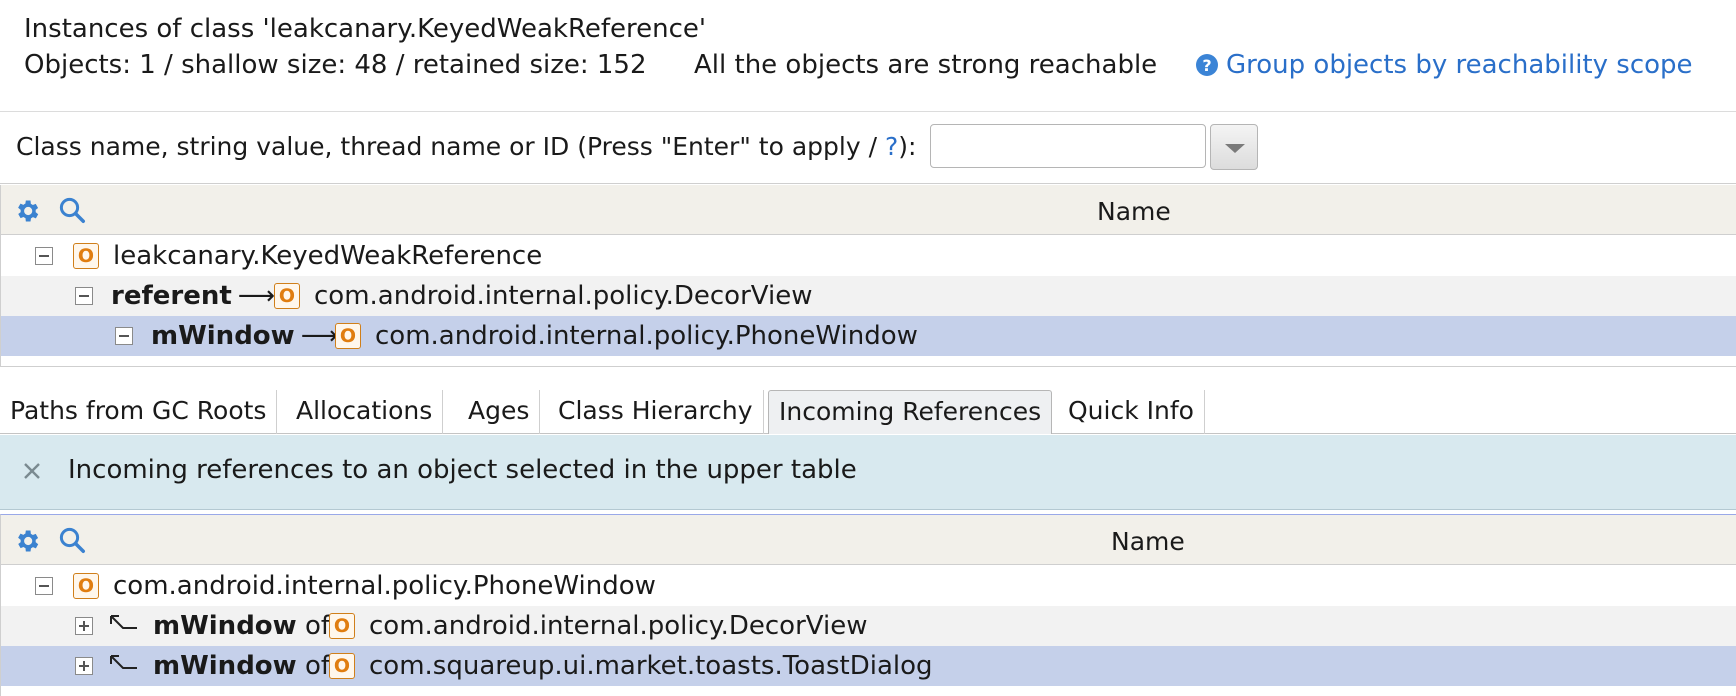 This screenshot has height=696, width=1736. What do you see at coordinates (328, 256) in the screenshot?
I see `row-class-name: leakcanary.KeyedWeakReference` at bounding box center [328, 256].